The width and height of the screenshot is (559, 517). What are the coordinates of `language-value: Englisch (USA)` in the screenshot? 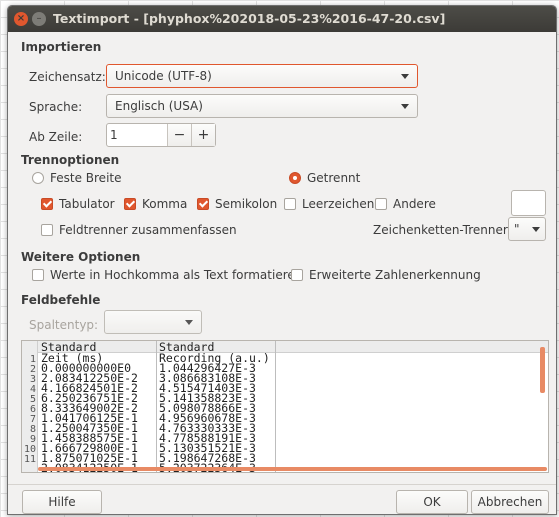 It's located at (159, 106).